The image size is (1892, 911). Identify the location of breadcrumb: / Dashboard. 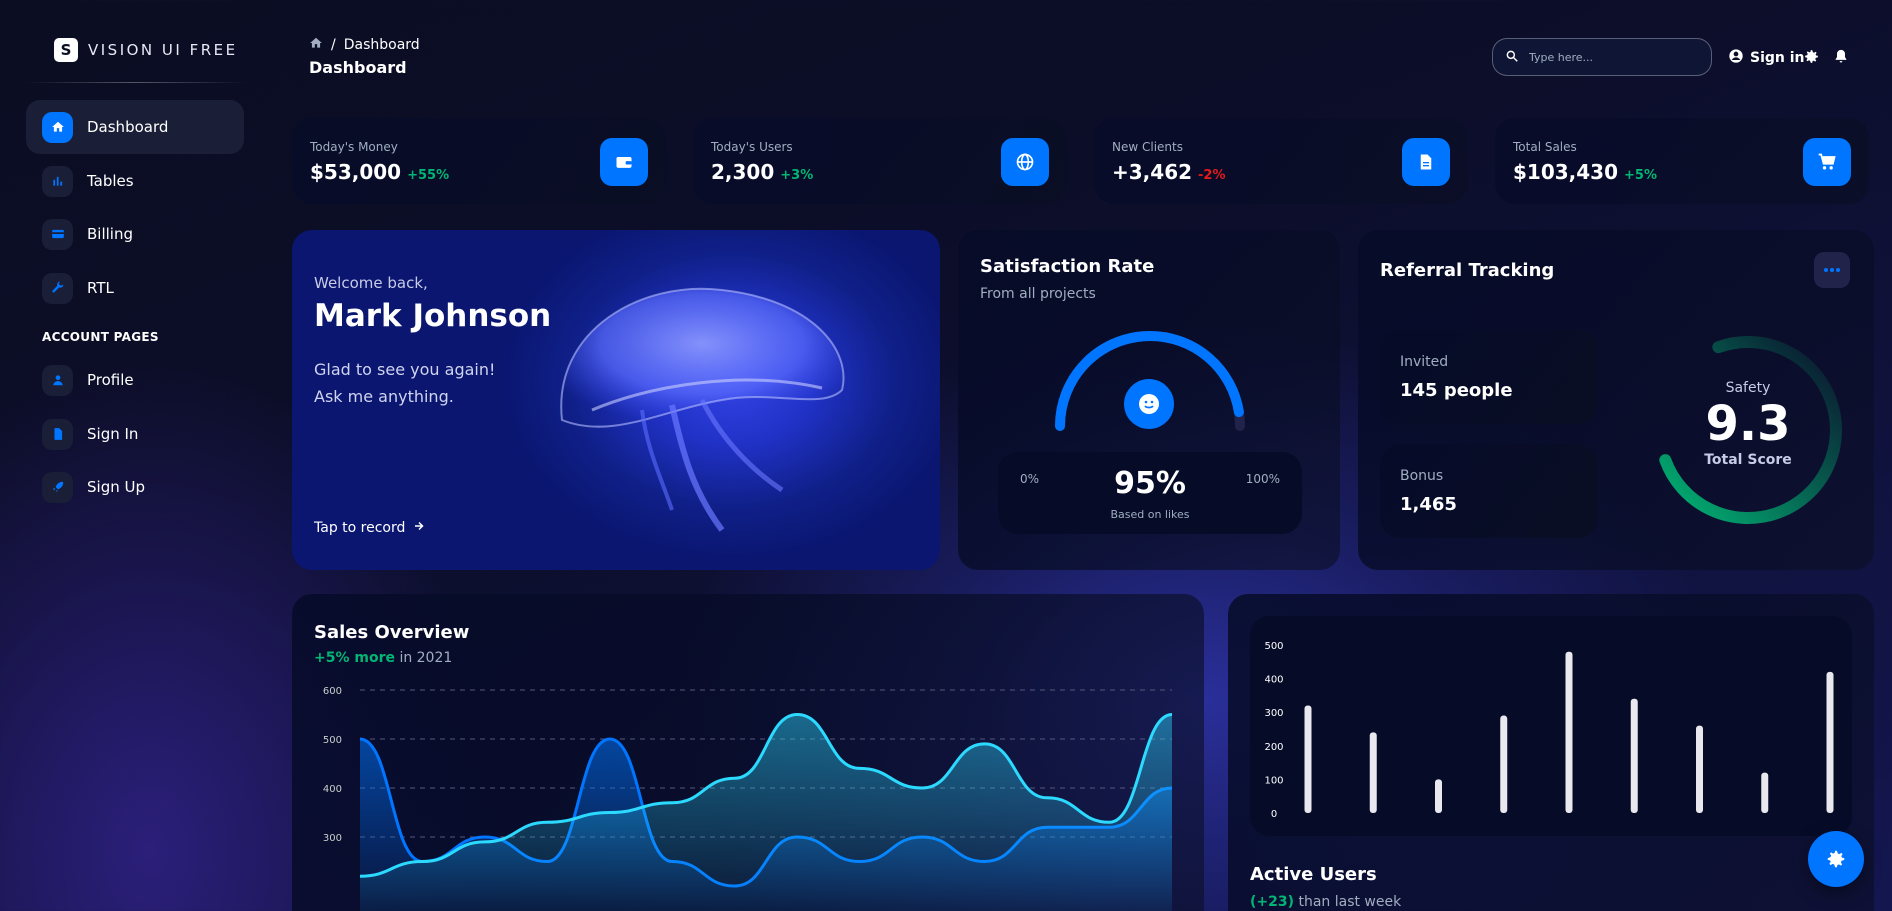
(364, 45).